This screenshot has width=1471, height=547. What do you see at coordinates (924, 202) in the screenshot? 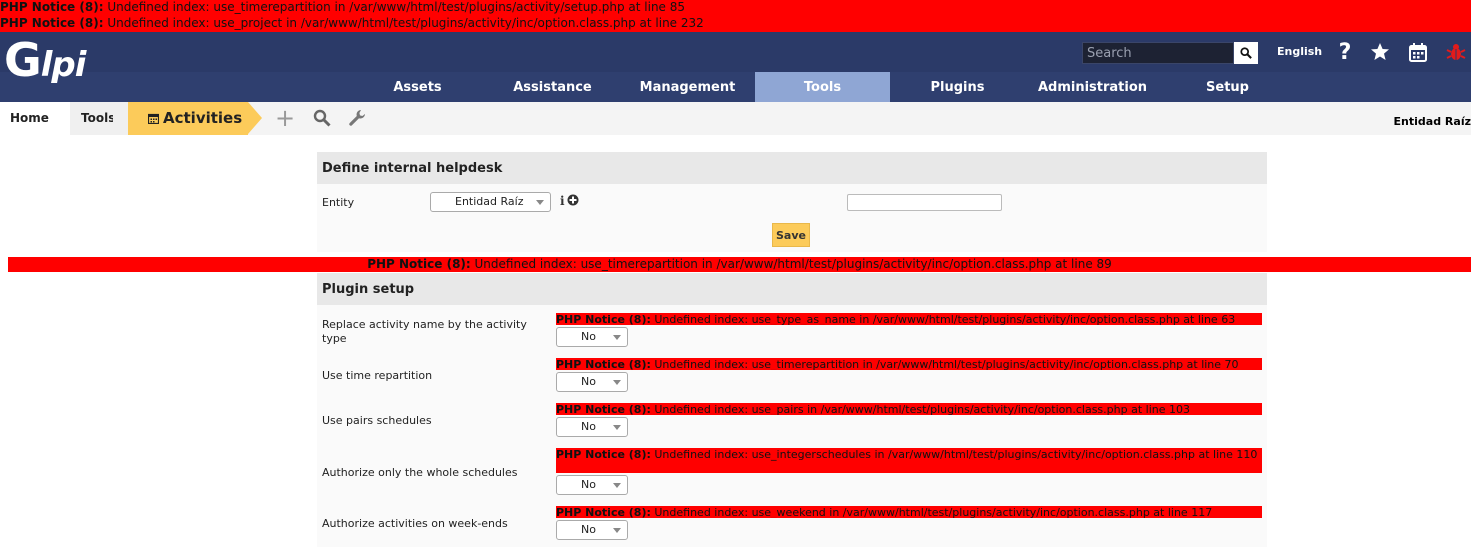
I see `helpdesk-text-field` at bounding box center [924, 202].